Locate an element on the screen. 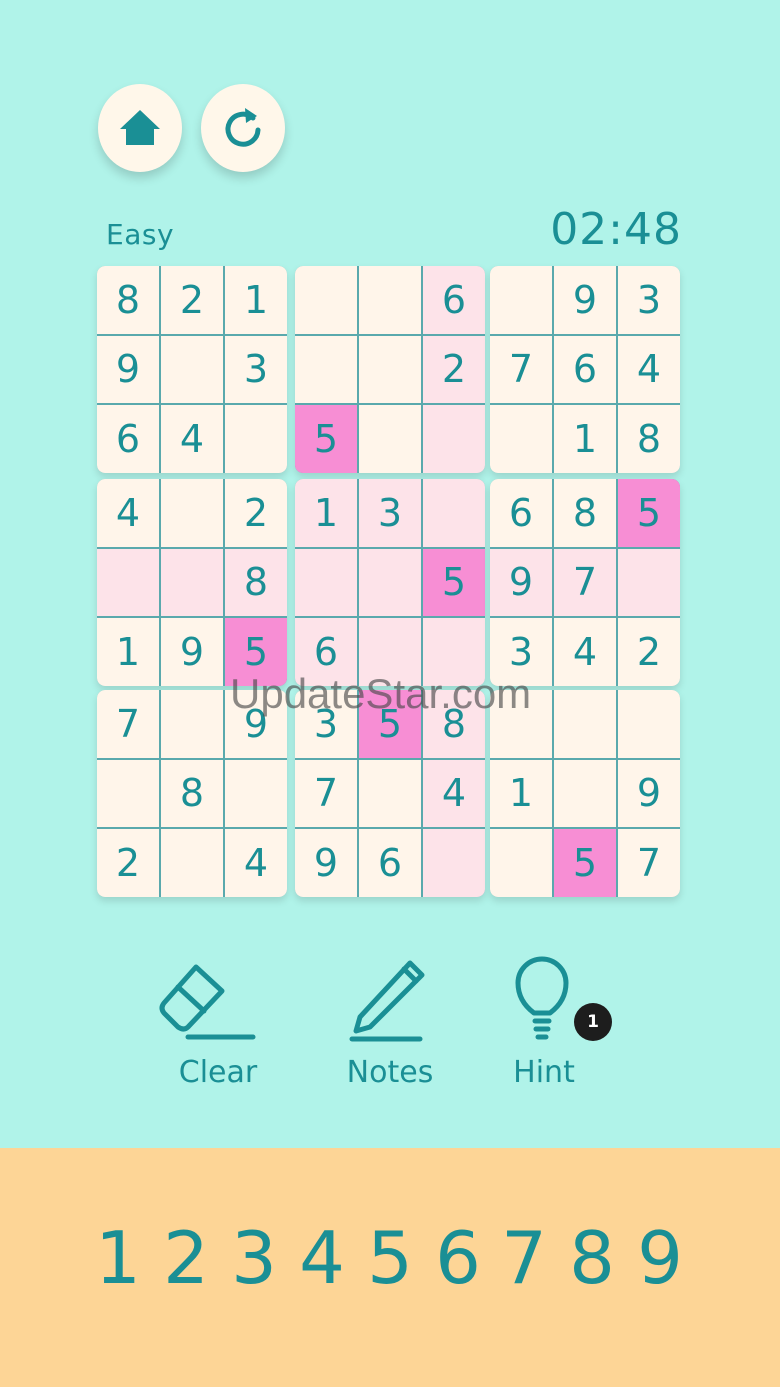  home-button is located at coordinates (140, 128).